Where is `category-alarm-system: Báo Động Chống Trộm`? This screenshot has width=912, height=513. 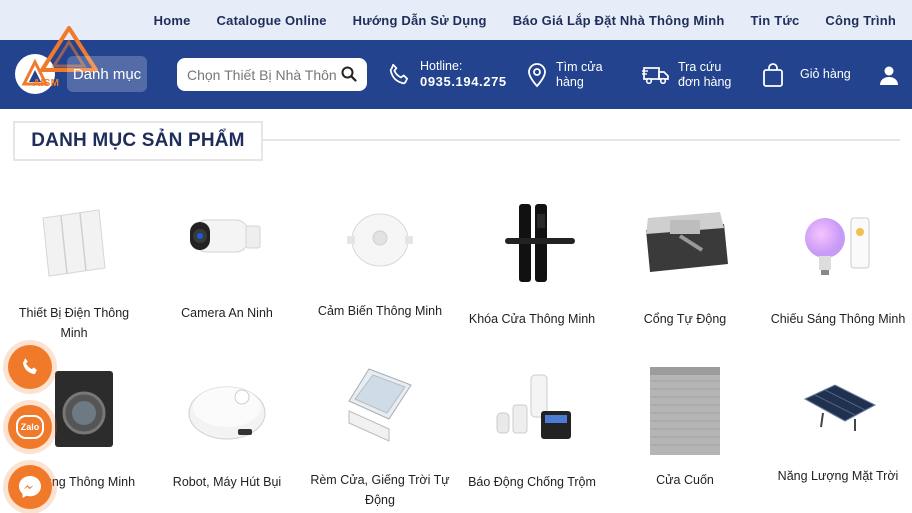 category-alarm-system: Báo Động Chống Trộm is located at coordinates (532, 428).